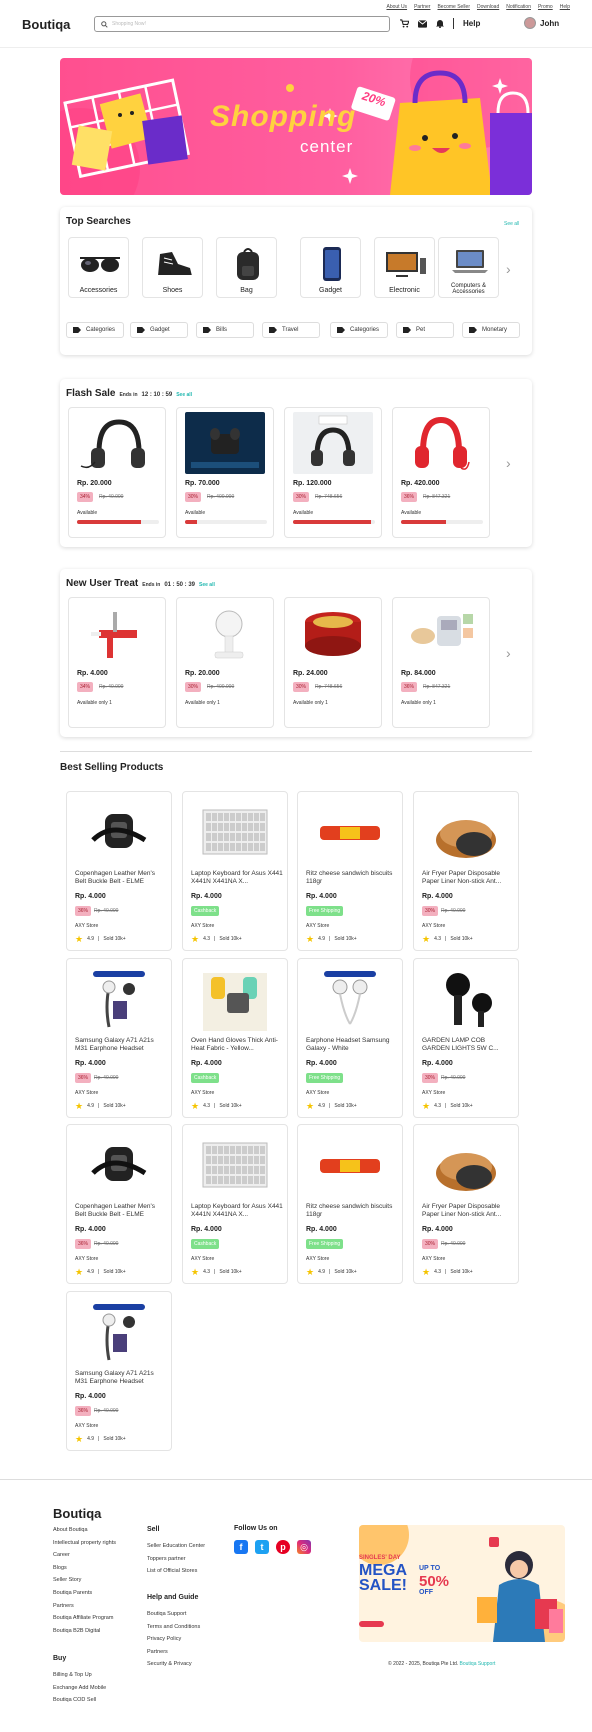  I want to click on user-menu: John, so click(541, 23).